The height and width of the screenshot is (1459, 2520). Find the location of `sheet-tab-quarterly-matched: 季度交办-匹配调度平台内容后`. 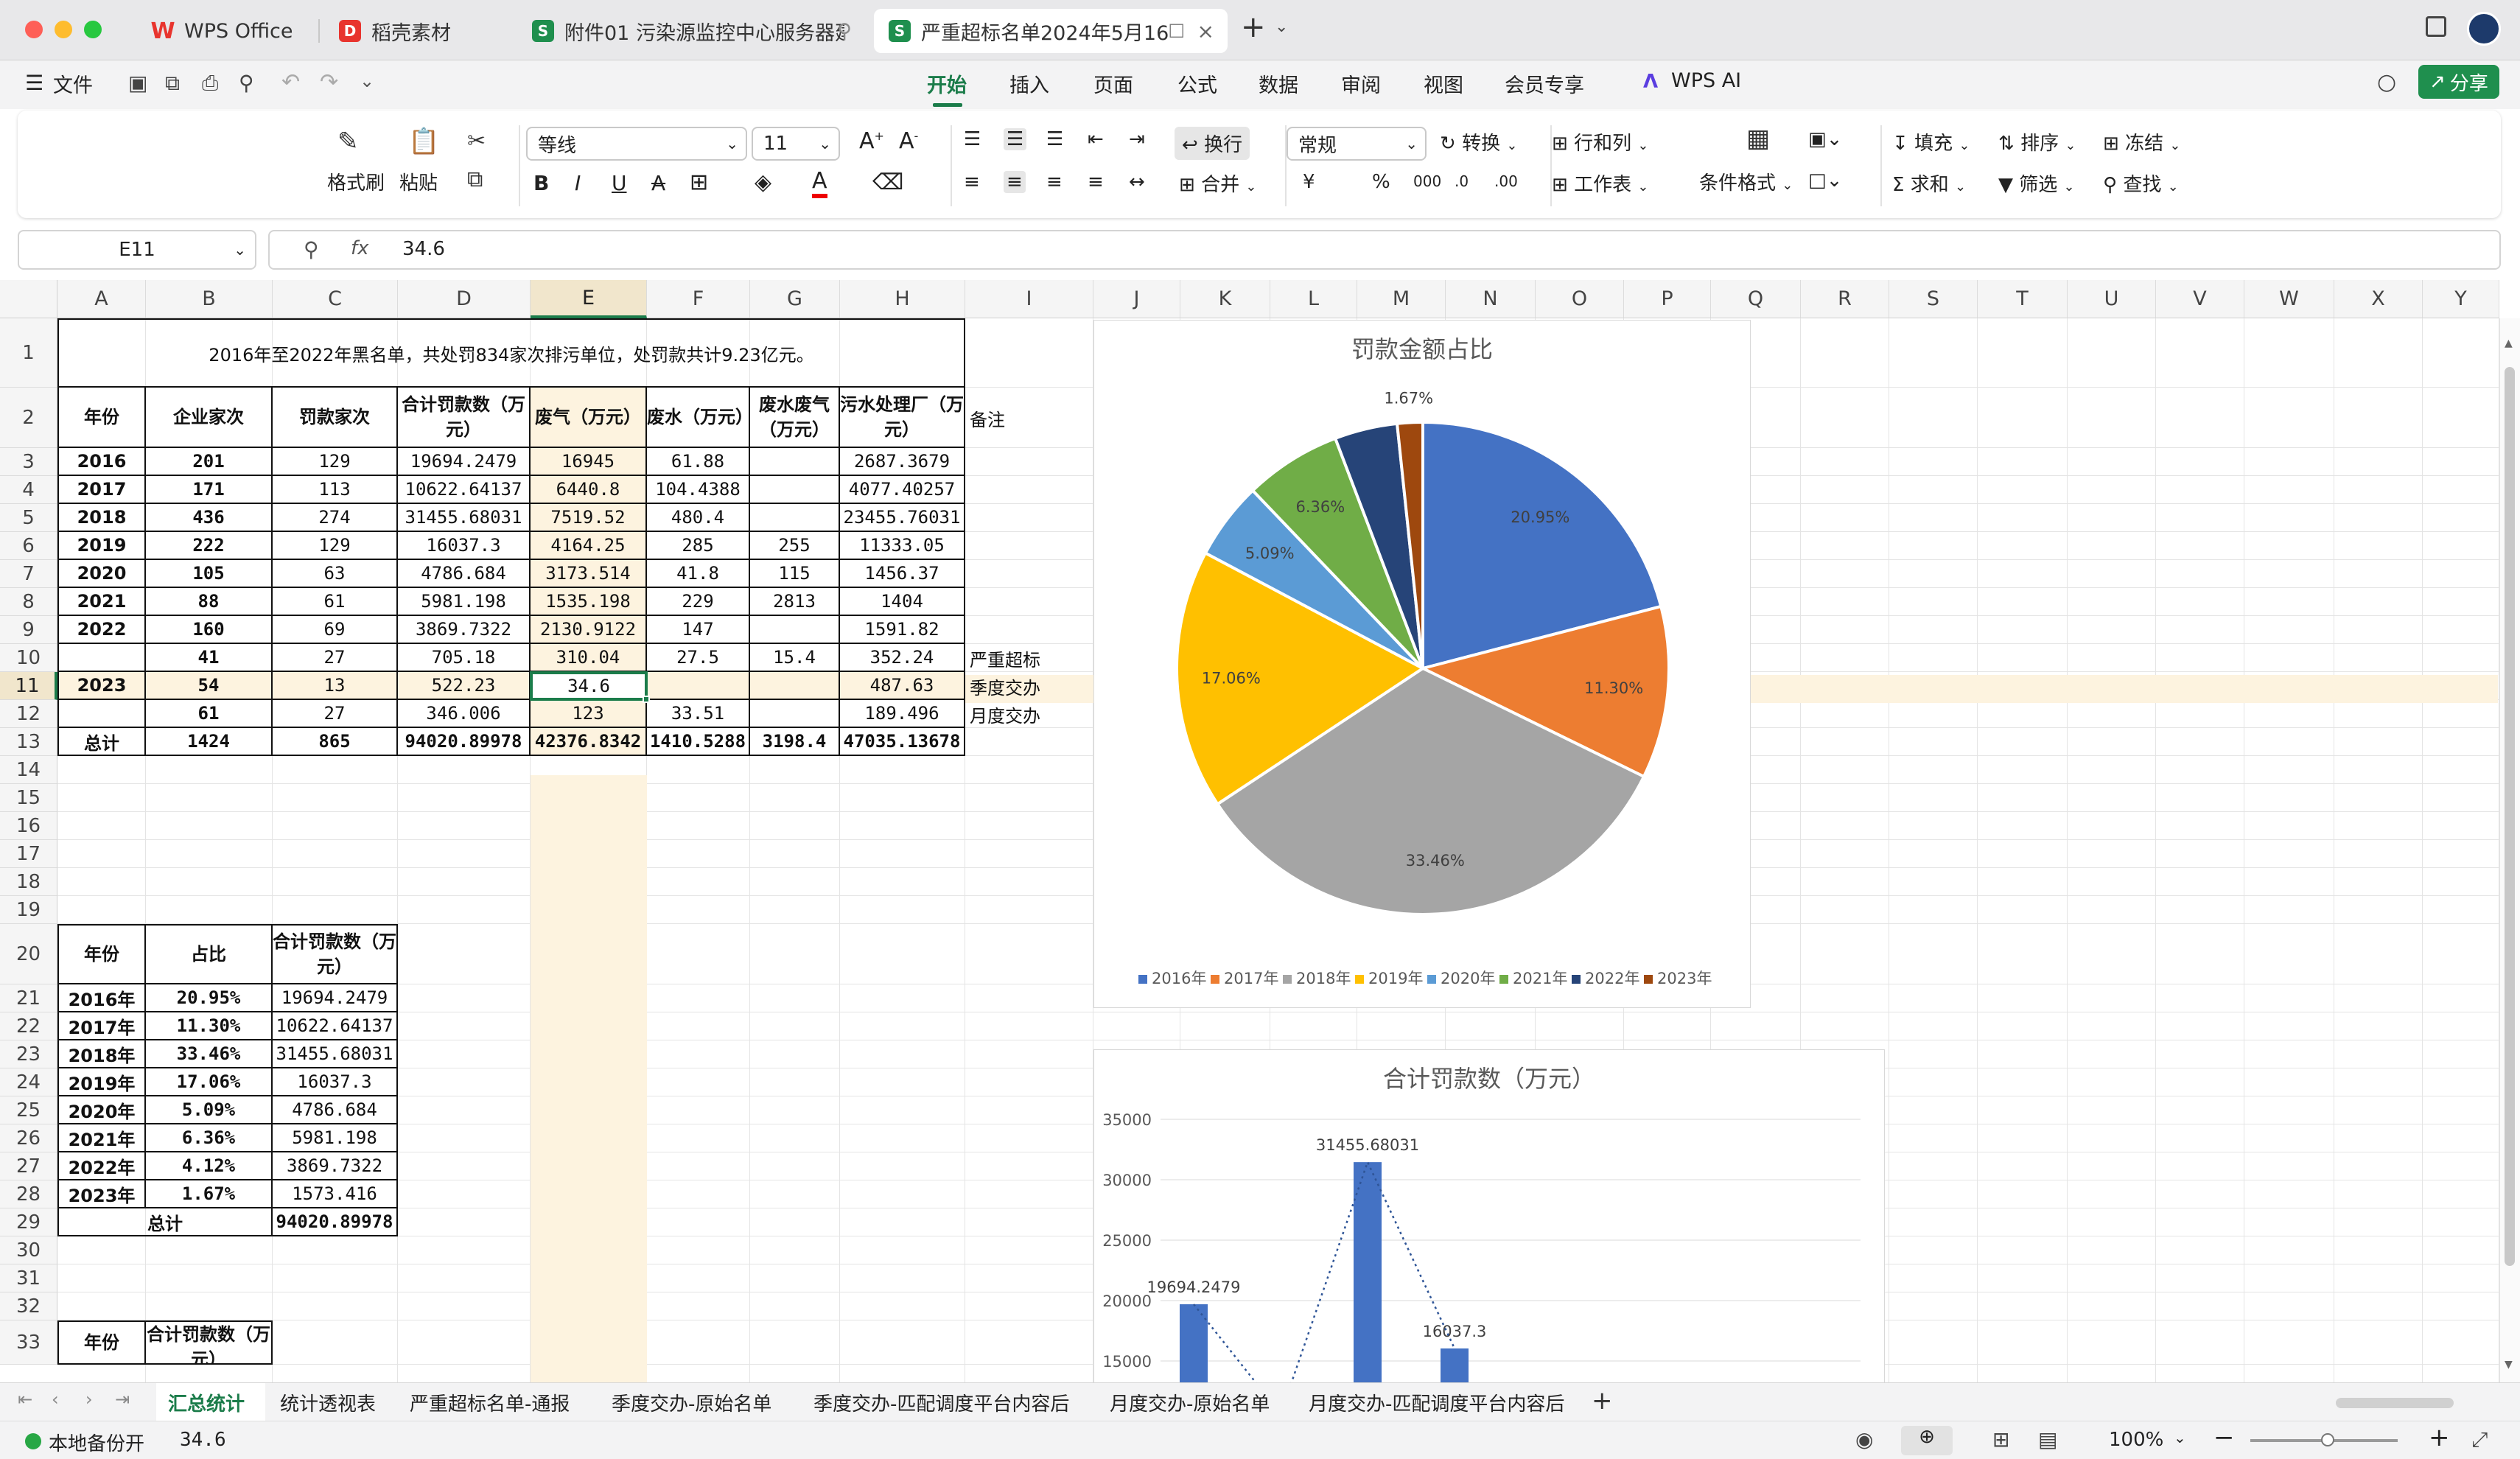

sheet-tab-quarterly-matched: 季度交办-匹配调度平台内容后 is located at coordinates (941, 1403).